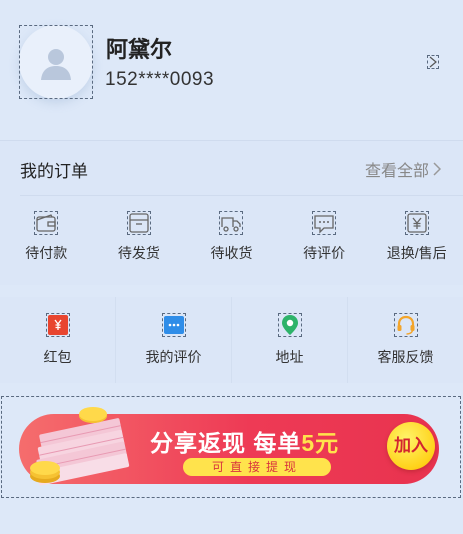 The height and width of the screenshot is (534, 463). What do you see at coordinates (138, 253) in the screenshot?
I see `order-label: 待发货` at bounding box center [138, 253].